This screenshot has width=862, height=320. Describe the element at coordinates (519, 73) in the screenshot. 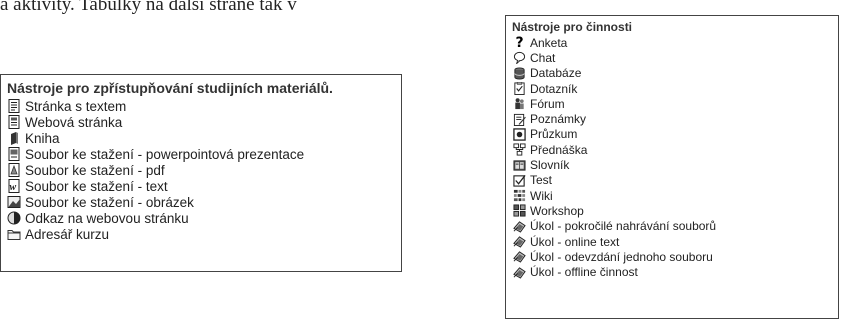

I see `database-icon` at that location.